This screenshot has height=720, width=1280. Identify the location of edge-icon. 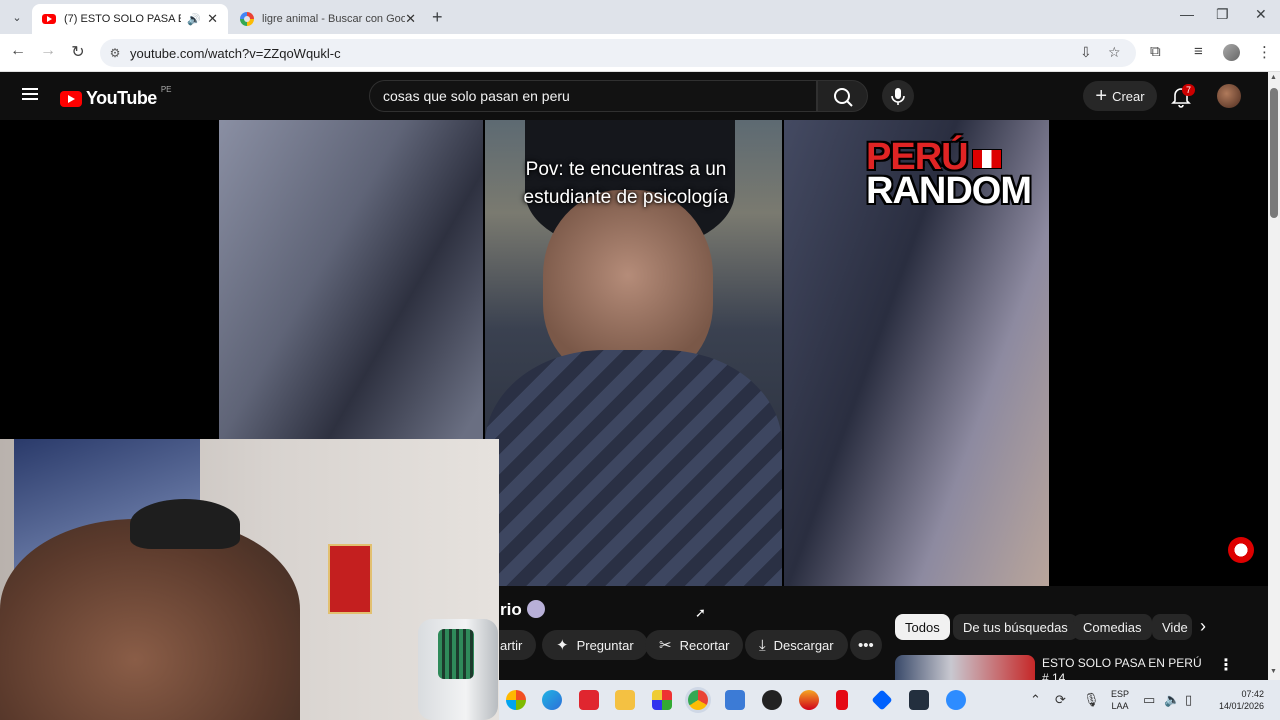
(552, 700).